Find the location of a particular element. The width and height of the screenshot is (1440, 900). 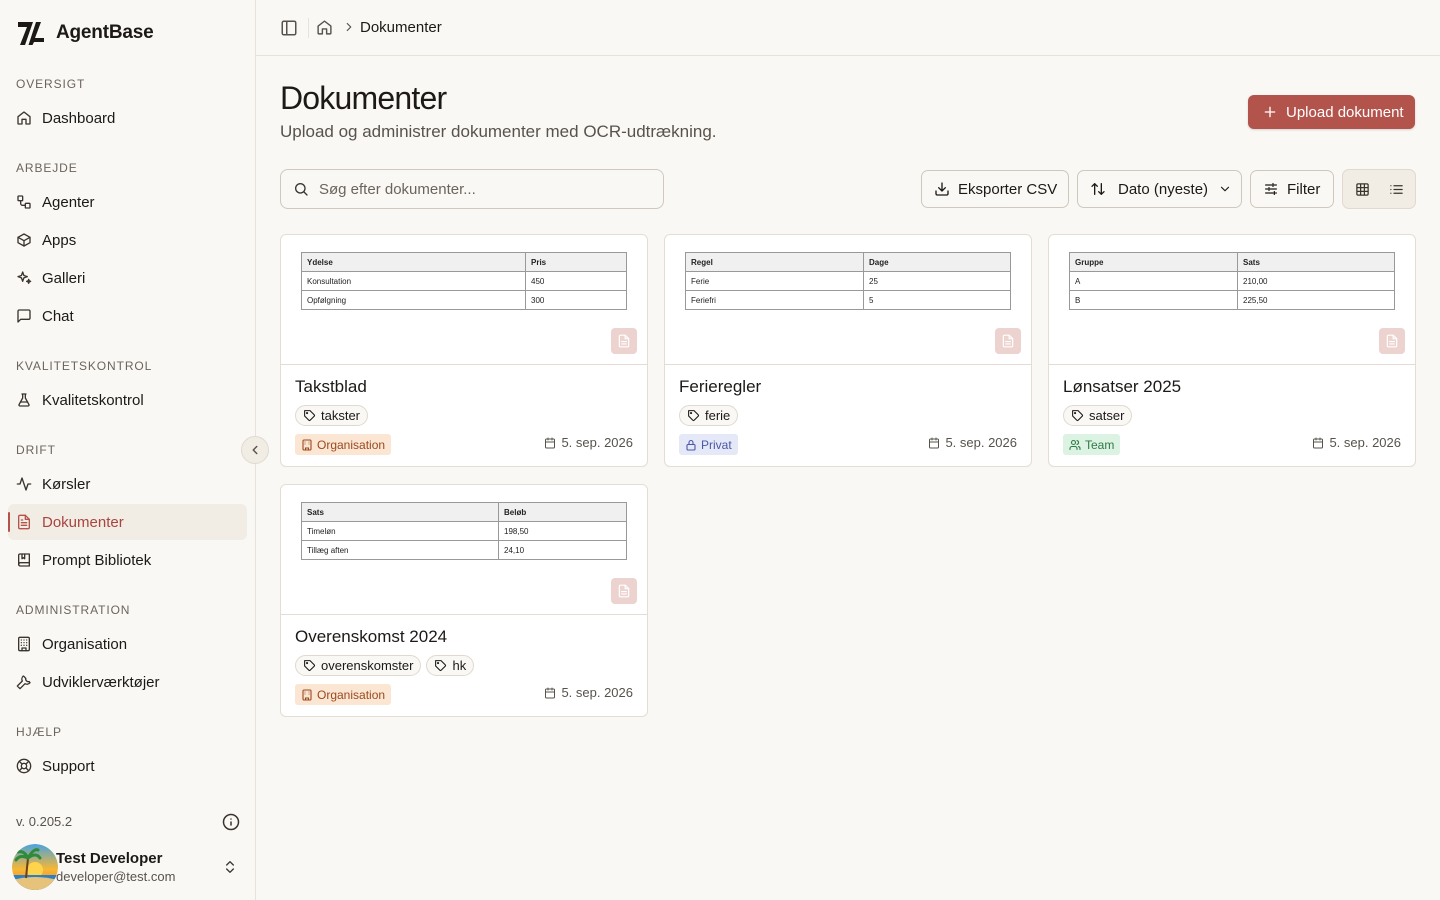

chevron-right-icon is located at coordinates (349, 27).